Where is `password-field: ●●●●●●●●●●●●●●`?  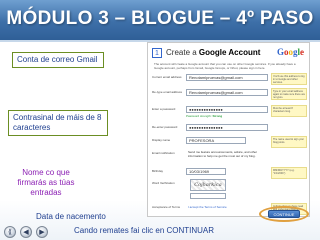 password-field: ●●●●●●●●●●●●●● is located at coordinates (227, 109).